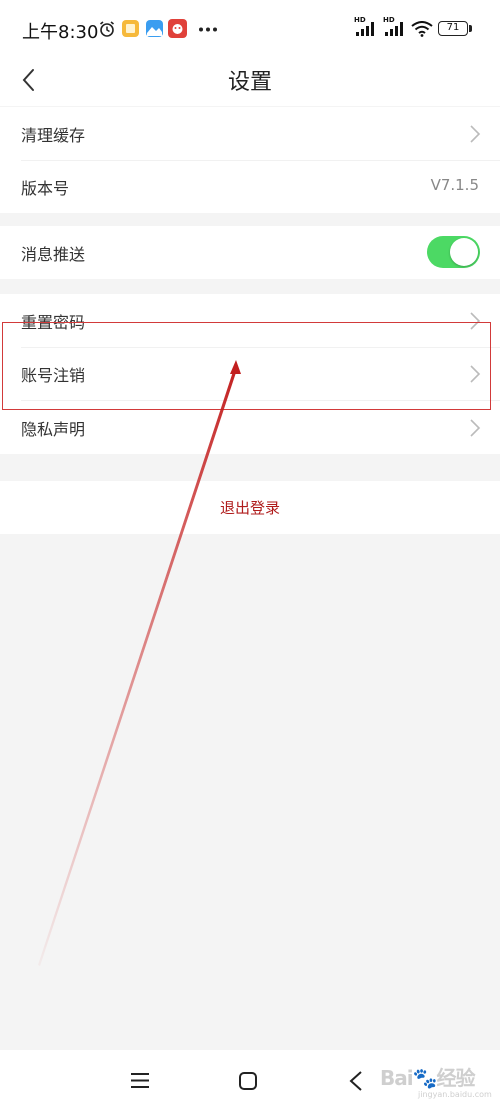  I want to click on home-square-icon, so click(248, 1081).